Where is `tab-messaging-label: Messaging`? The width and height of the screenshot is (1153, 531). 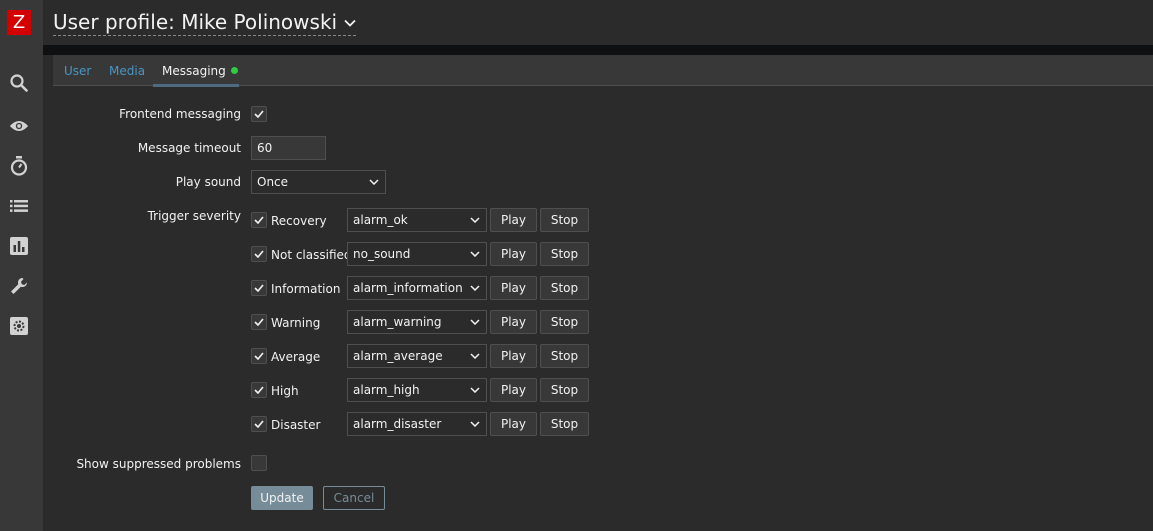
tab-messaging-label: Messaging is located at coordinates (194, 71).